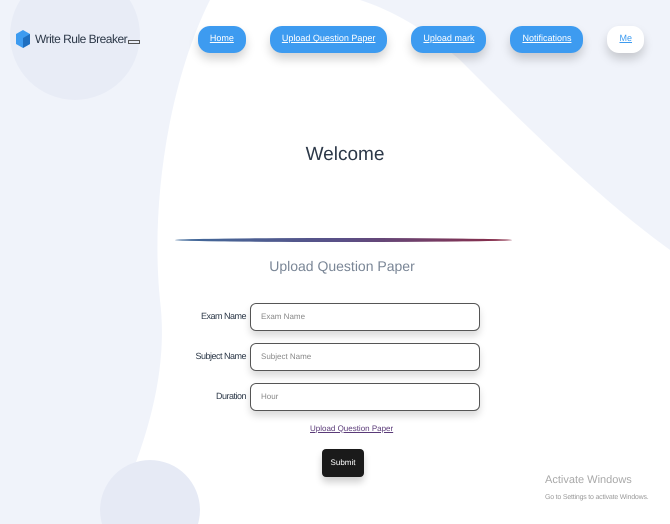 This screenshot has height=524, width=670. What do you see at coordinates (23, 39) in the screenshot?
I see `cube-icon` at bounding box center [23, 39].